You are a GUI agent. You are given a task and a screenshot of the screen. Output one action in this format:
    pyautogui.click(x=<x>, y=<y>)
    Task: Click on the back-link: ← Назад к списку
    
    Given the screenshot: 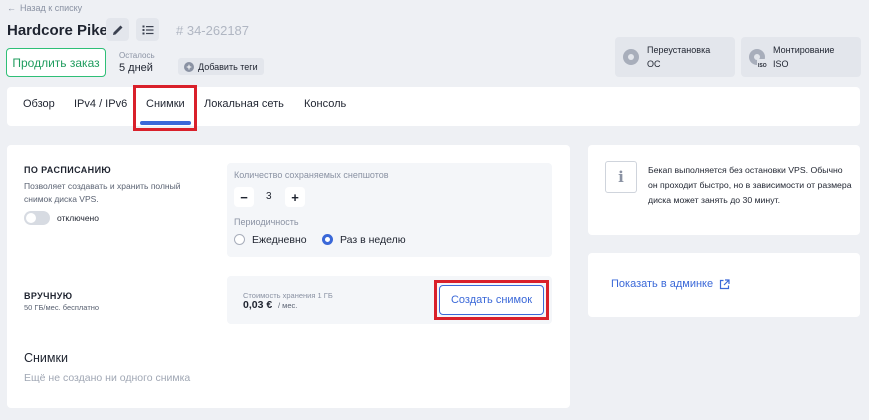 What is the action you would take?
    pyautogui.click(x=44, y=8)
    